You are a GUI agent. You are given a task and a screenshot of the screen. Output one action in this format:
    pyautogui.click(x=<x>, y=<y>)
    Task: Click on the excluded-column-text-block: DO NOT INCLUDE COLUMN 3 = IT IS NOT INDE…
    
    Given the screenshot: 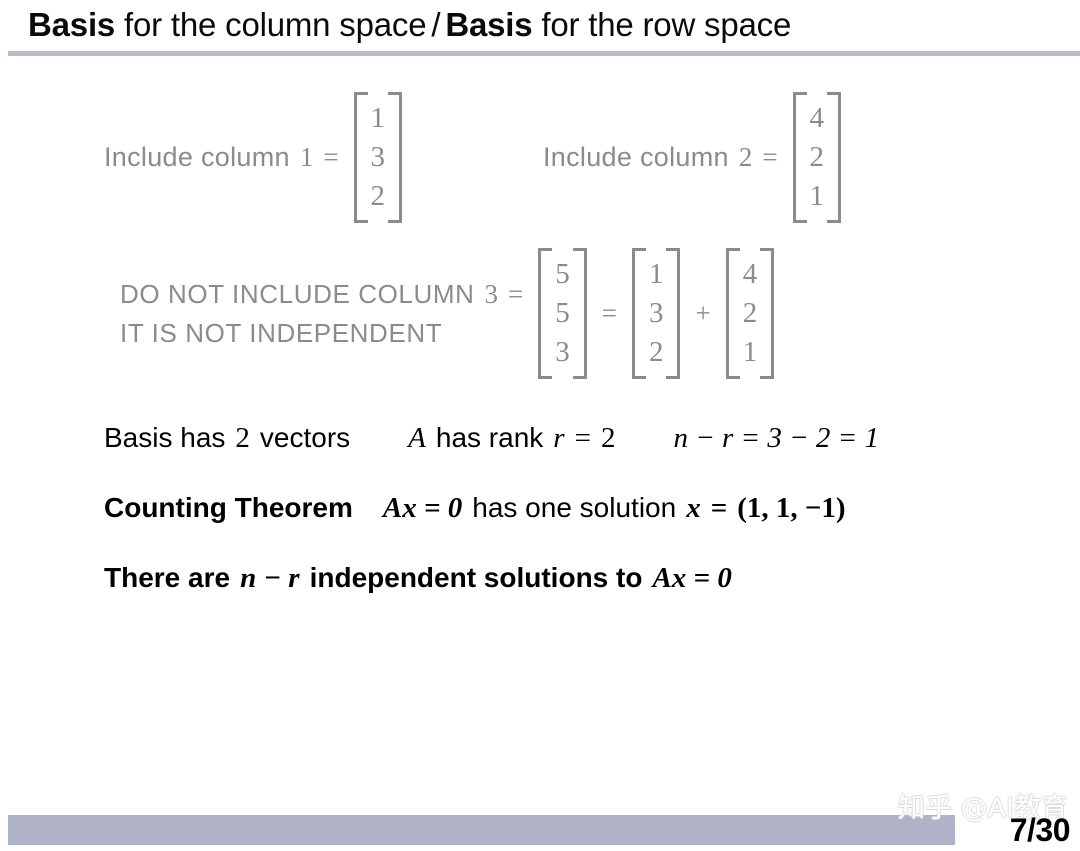 What is the action you would take?
    pyautogui.click(x=326, y=314)
    